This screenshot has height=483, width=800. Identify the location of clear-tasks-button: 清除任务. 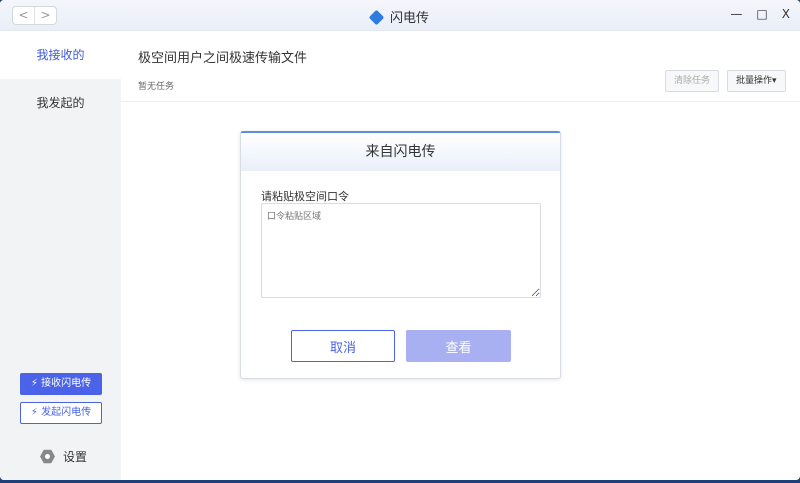
(692, 81).